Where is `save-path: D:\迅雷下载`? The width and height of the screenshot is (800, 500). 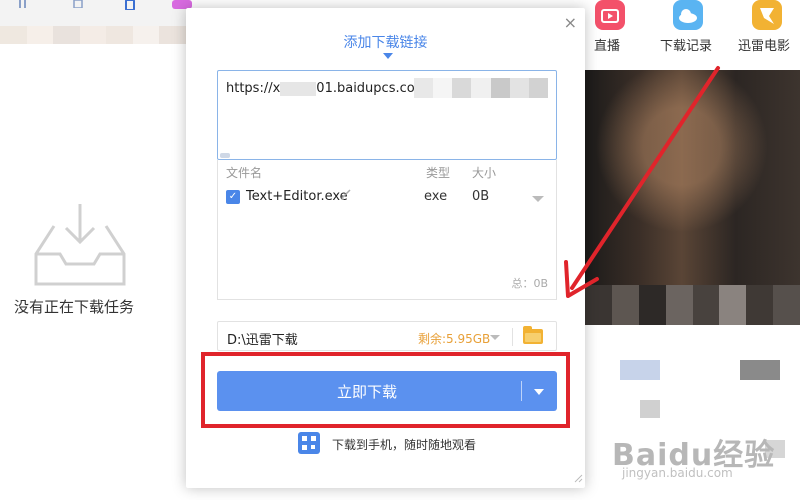
save-path: D:\迅雷下载 is located at coordinates (262, 340).